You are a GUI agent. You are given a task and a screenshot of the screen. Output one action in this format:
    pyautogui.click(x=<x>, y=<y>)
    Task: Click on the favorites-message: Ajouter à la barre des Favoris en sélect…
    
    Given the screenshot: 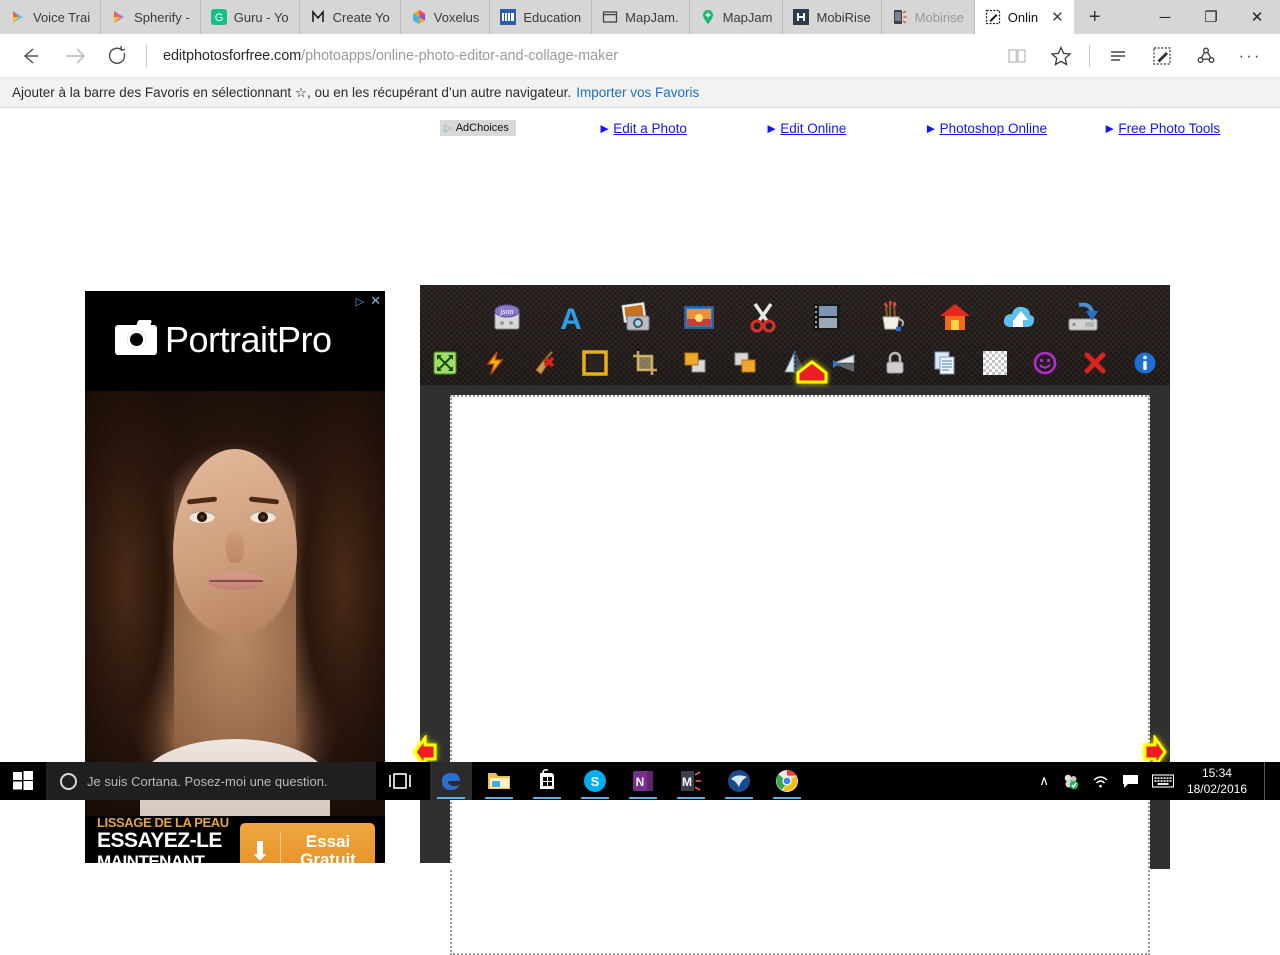 What is the action you would take?
    pyautogui.click(x=292, y=92)
    